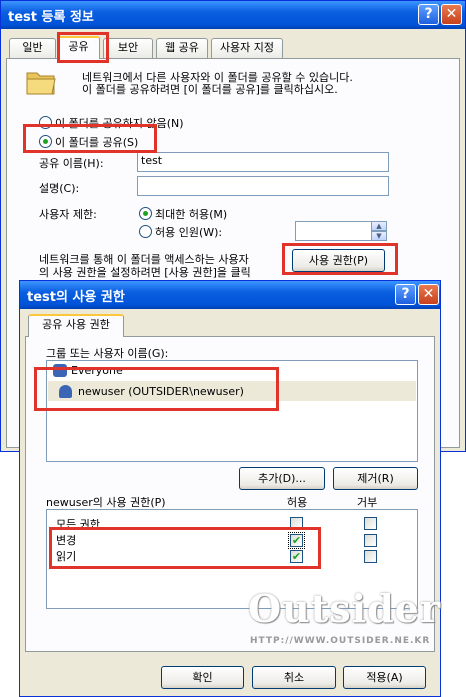 Image resolution: width=466 pixels, height=697 pixels. What do you see at coordinates (294, 677) in the screenshot?
I see `cancel-button: 취소` at bounding box center [294, 677].